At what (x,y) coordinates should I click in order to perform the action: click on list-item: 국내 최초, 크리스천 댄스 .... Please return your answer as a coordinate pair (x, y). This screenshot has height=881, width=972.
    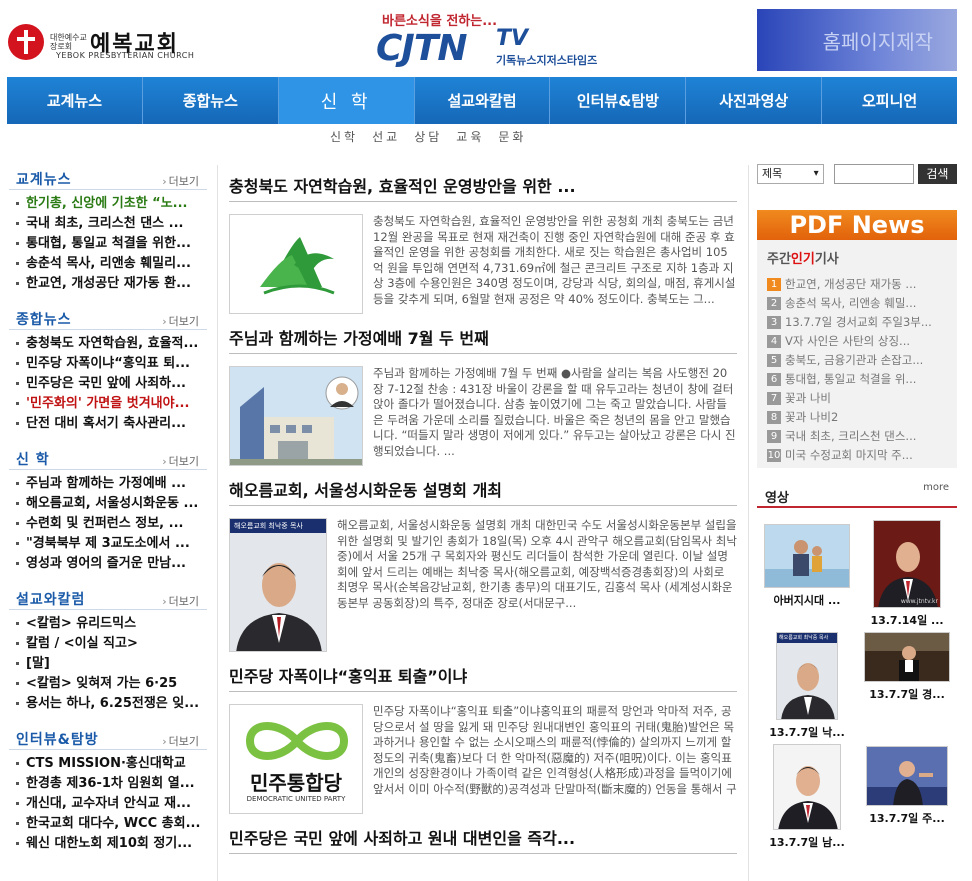
    Looking at the image, I should click on (108, 224).